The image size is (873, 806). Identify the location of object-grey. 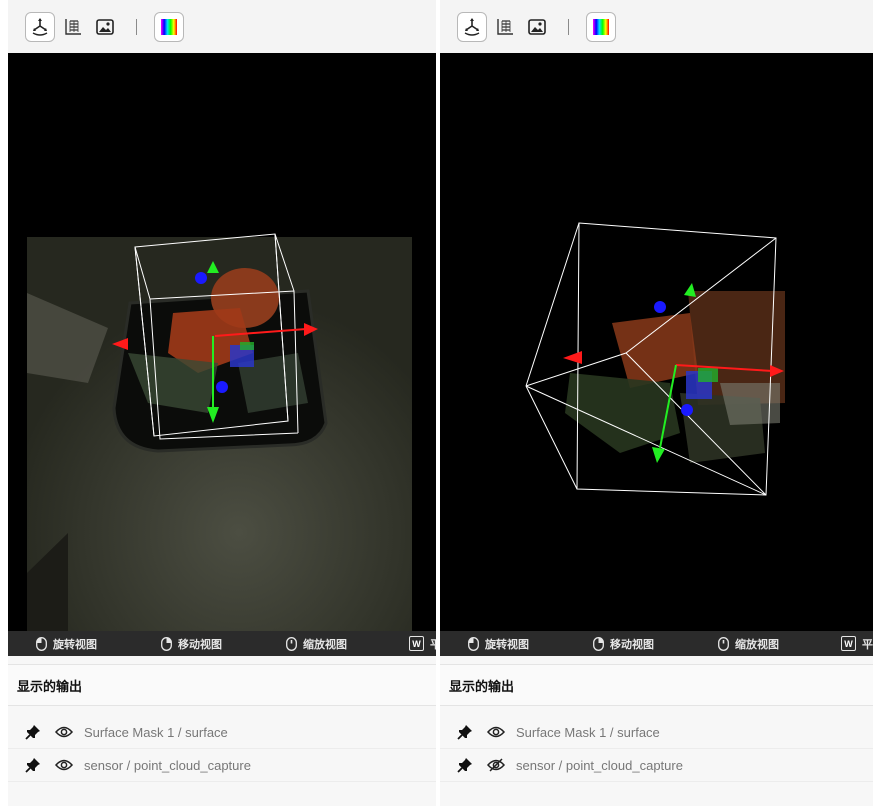
(750, 404).